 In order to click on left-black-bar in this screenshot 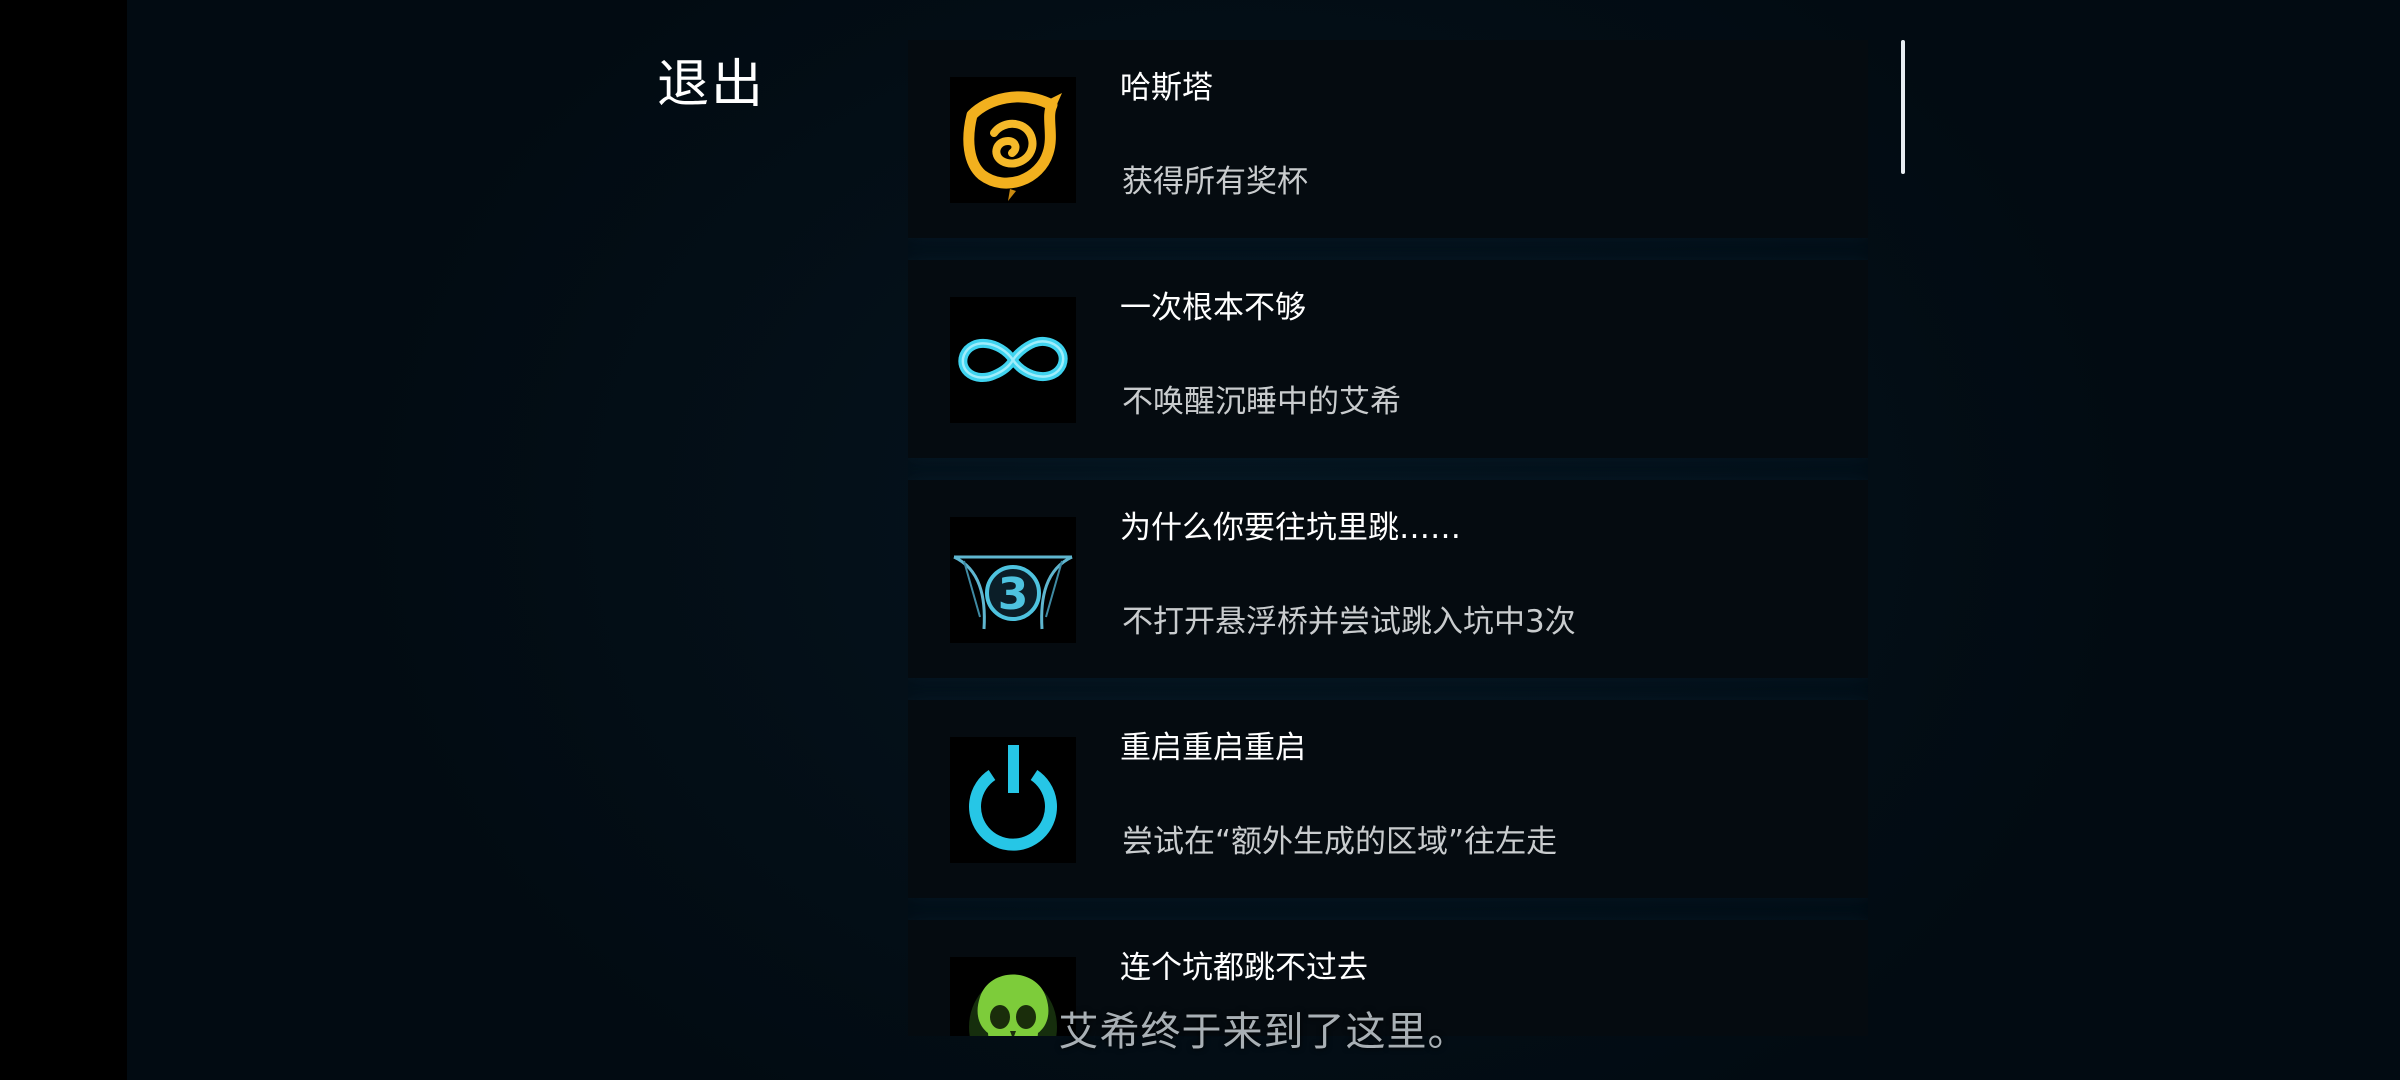, I will do `click(63, 540)`.